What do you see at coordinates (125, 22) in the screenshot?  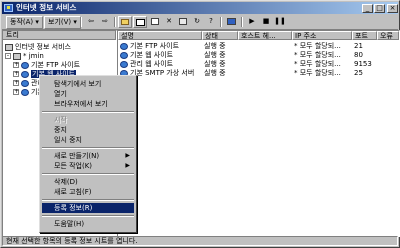 I see `up-folder-icon` at bounding box center [125, 22].